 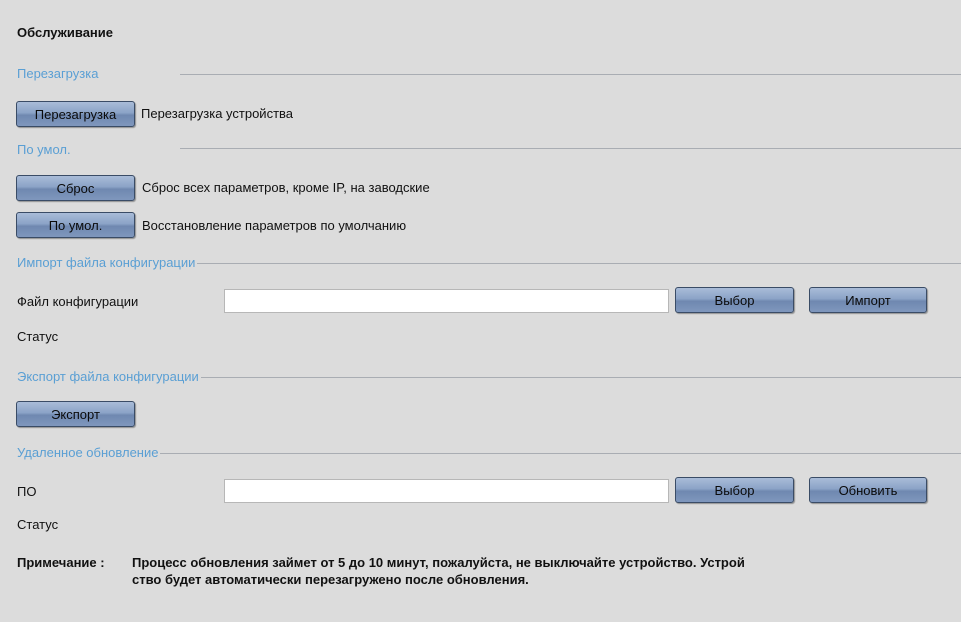 What do you see at coordinates (217, 113) in the screenshot?
I see `reboot-description: Перезагрузка устройства` at bounding box center [217, 113].